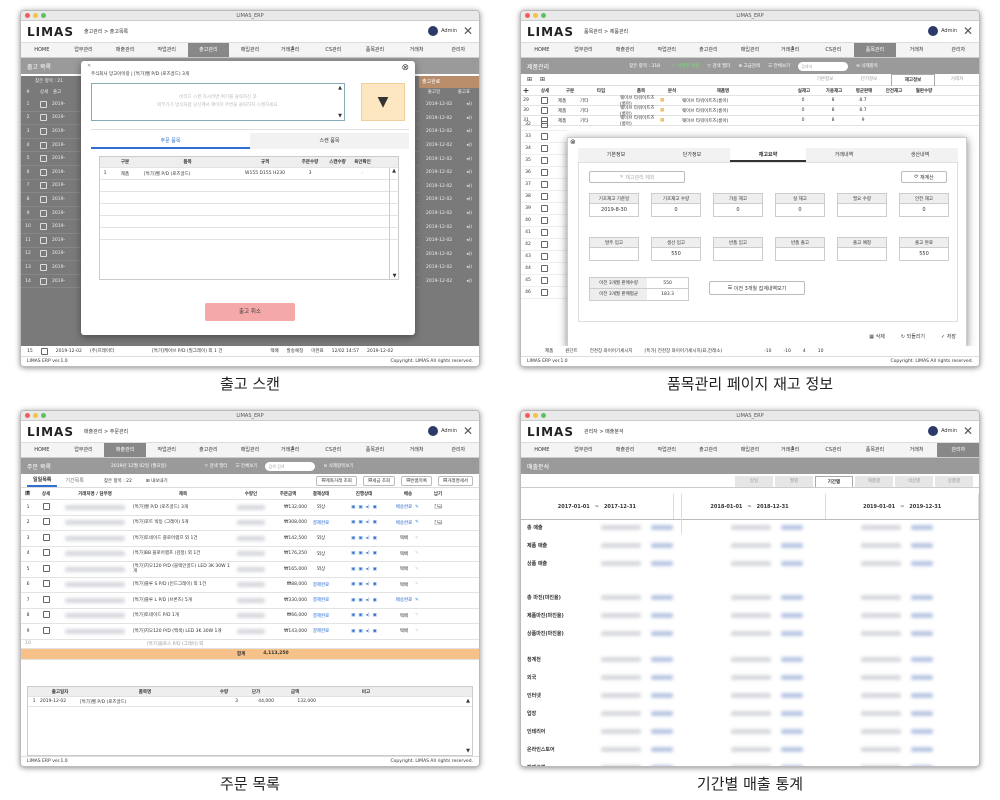  What do you see at coordinates (250, 644) in the screenshot?
I see `table-row-partial: 10 [특가]클로스 P/D (그레이) 외` at bounding box center [250, 644].